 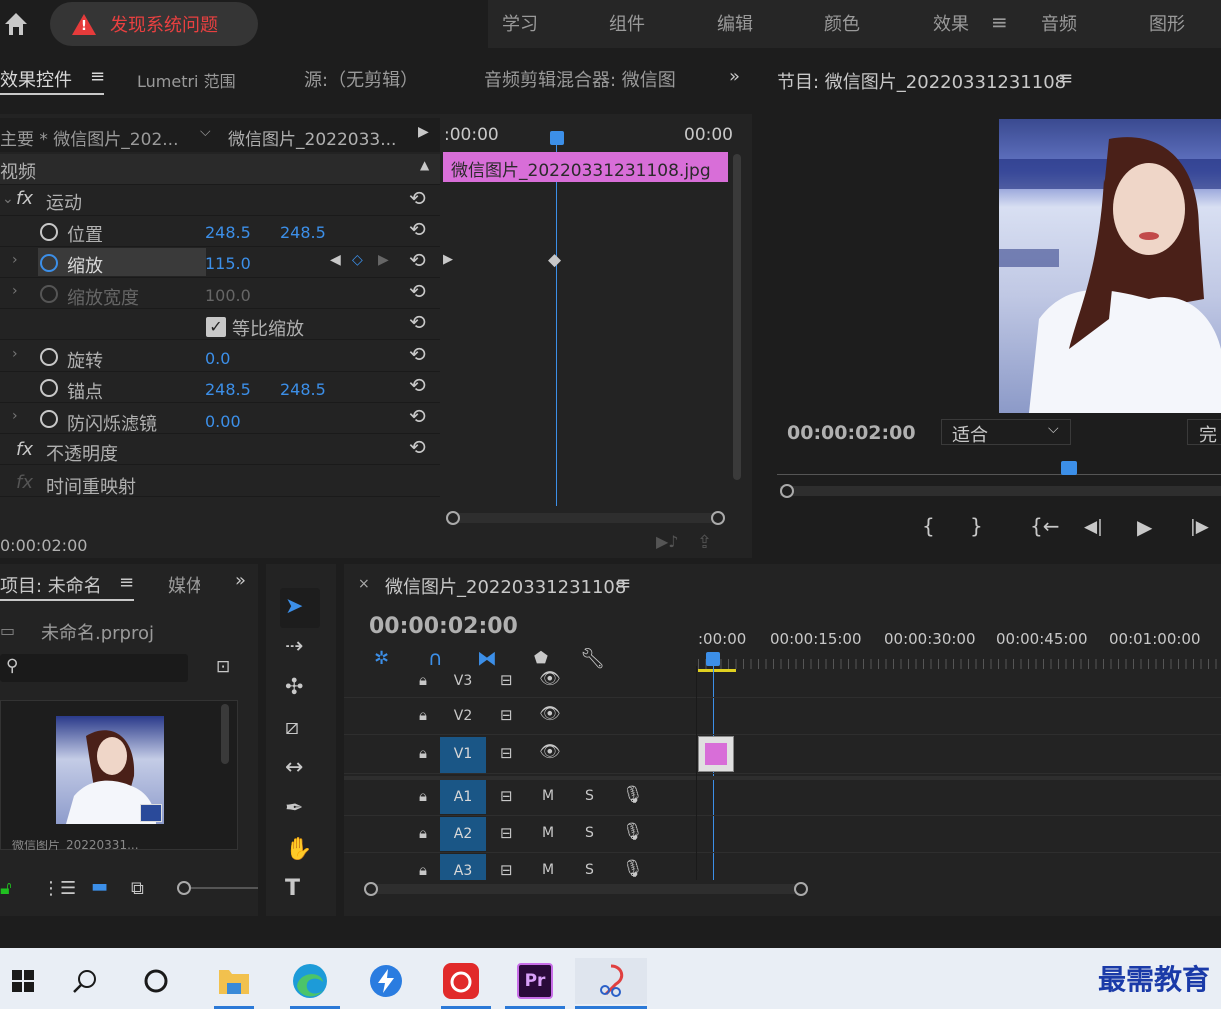 I want to click on collapse-up-icon: ▲, so click(x=424, y=165).